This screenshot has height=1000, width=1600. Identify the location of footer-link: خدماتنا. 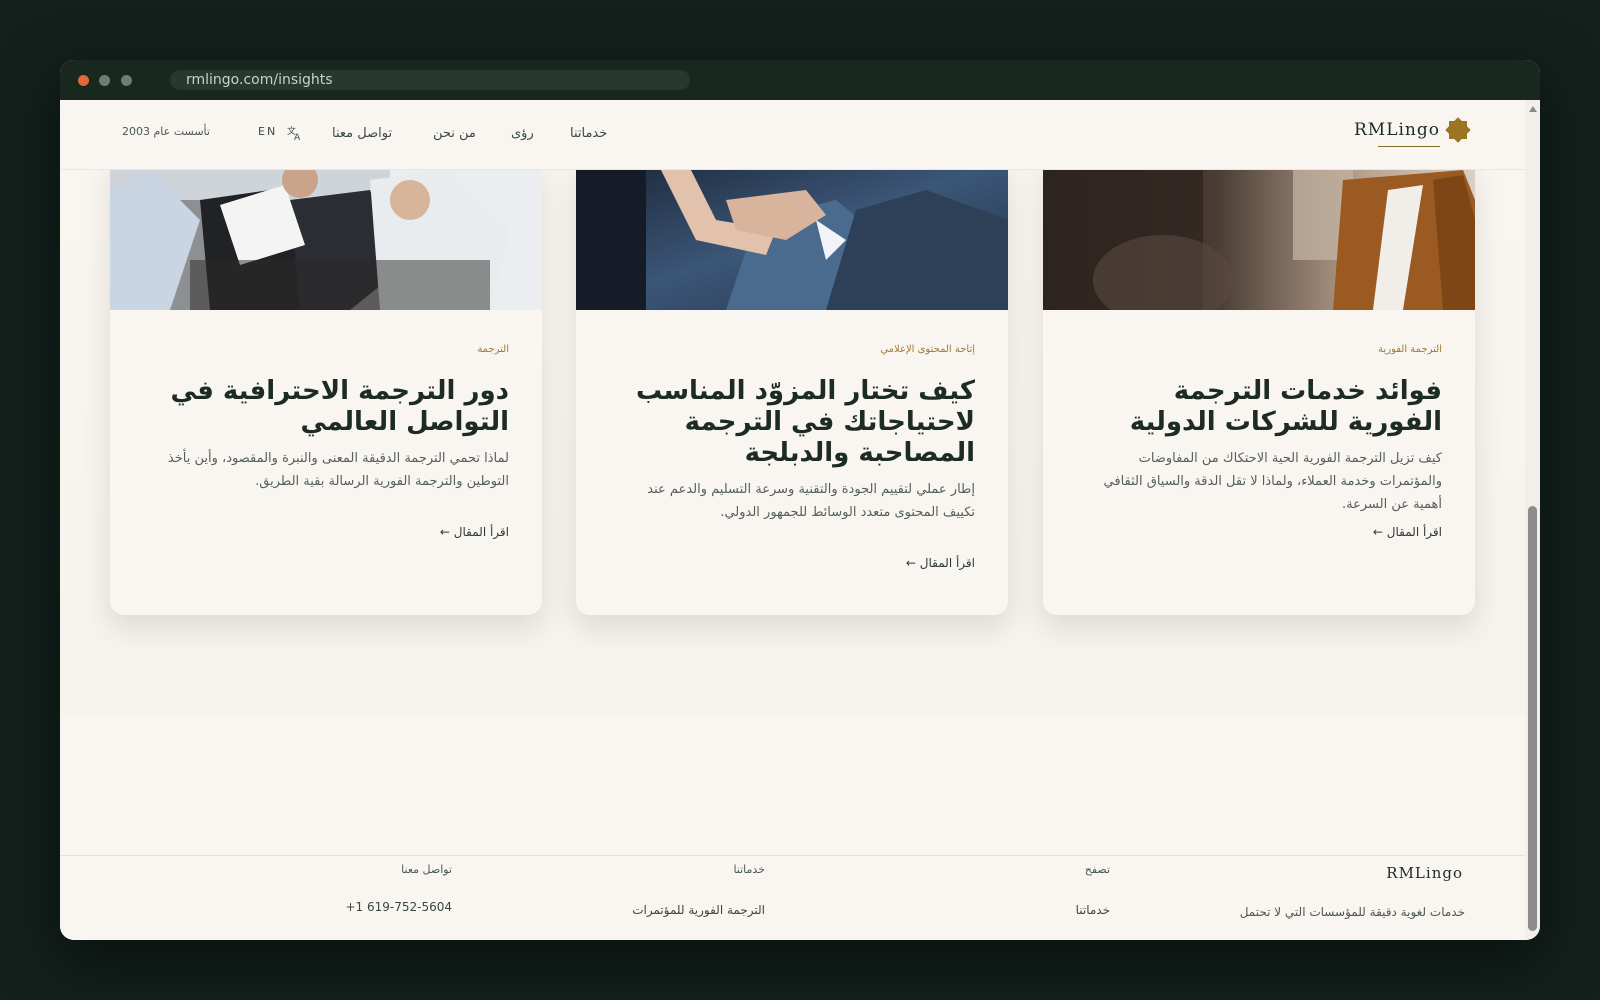
(1093, 910).